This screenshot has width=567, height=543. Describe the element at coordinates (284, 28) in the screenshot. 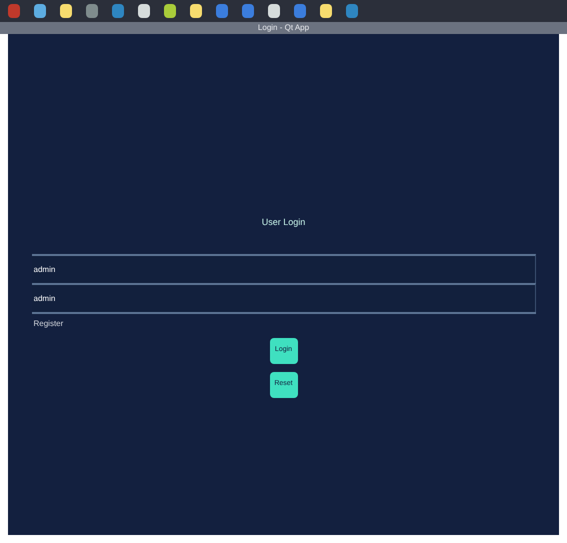

I see `window-title: Login - Qt App` at that location.